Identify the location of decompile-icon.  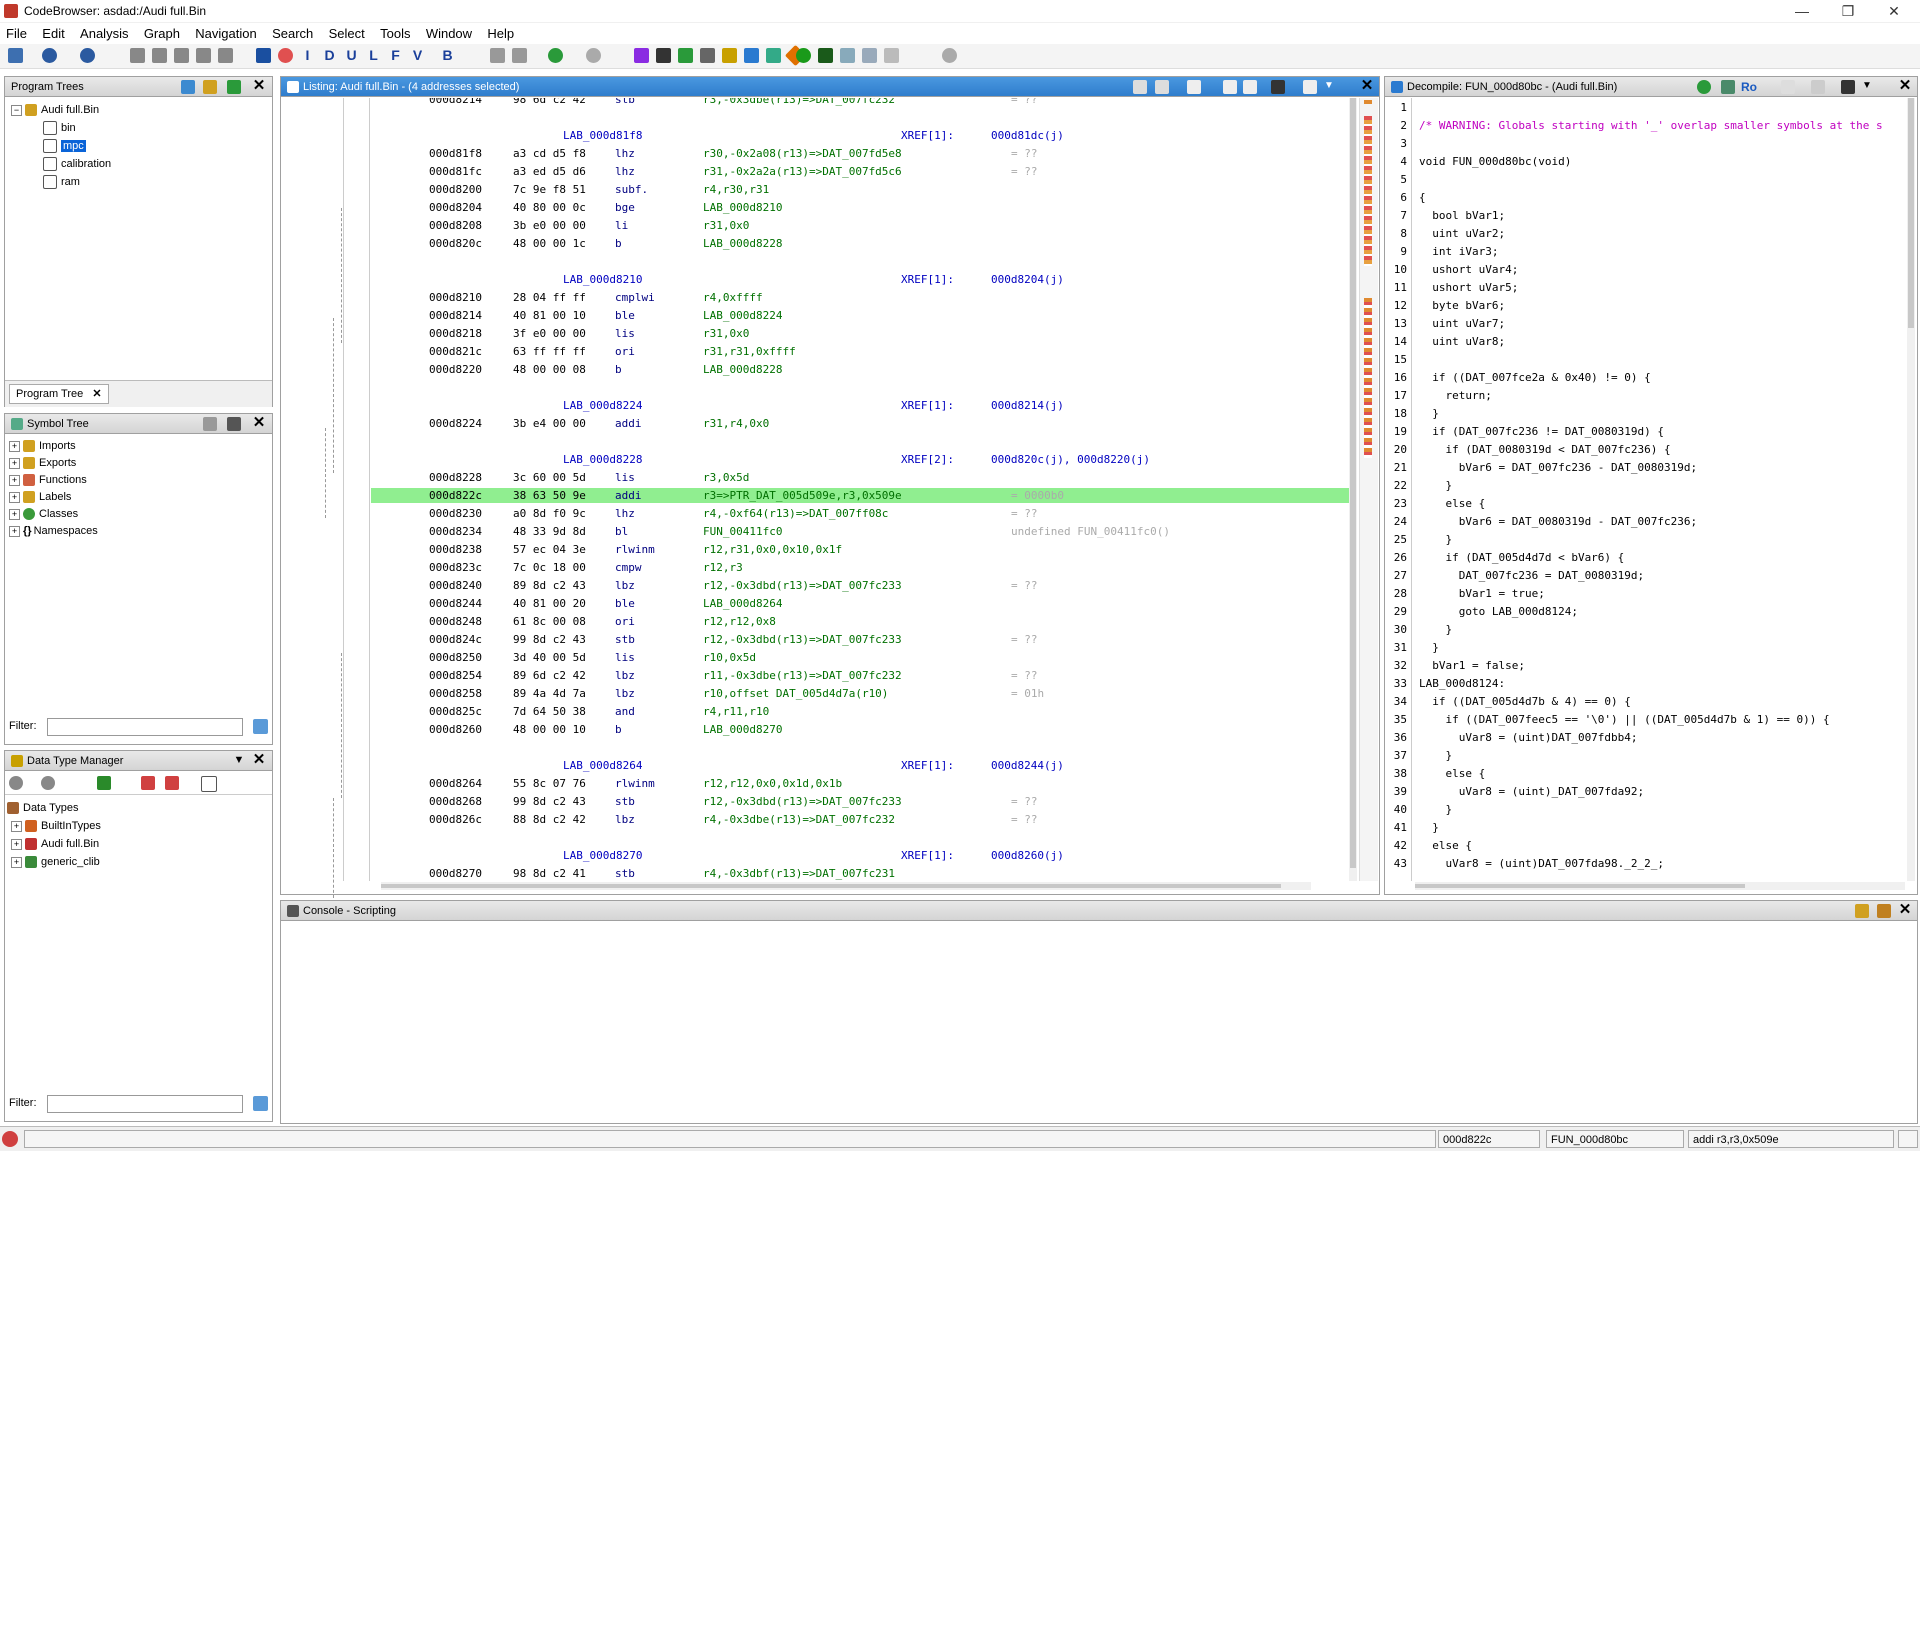
(751, 55).